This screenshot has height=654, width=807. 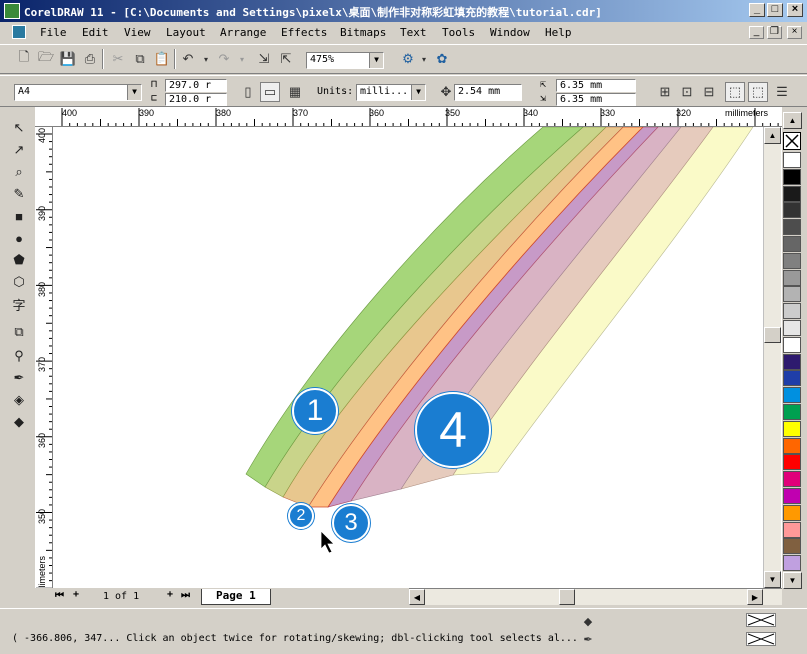 I want to click on palette-down-button: ▼, so click(x=792, y=580).